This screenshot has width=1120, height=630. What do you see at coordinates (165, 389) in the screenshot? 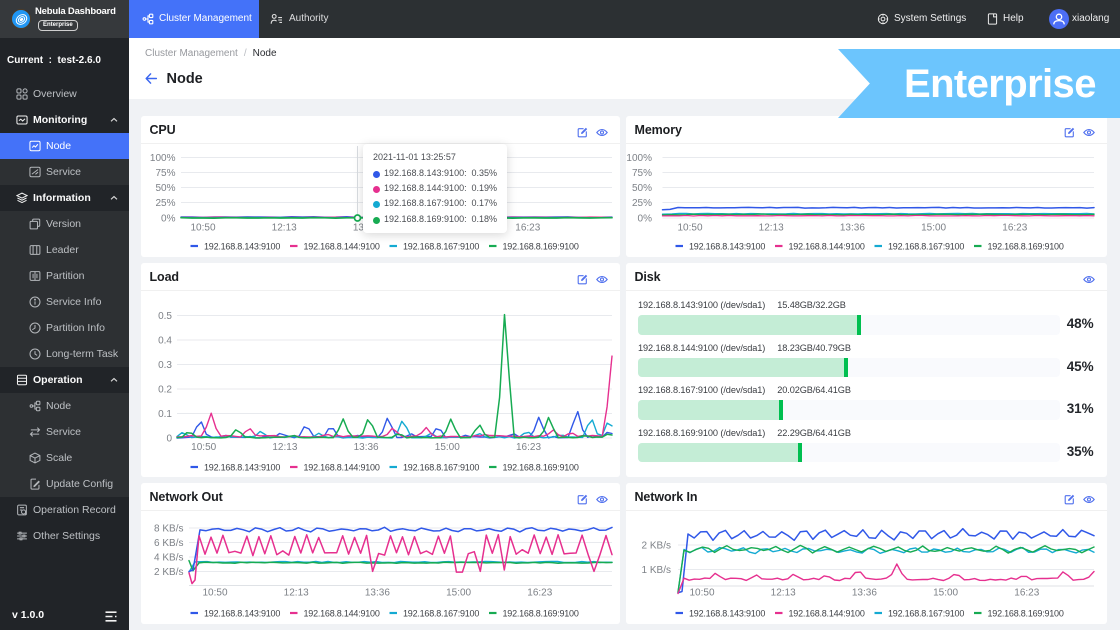
I see `svg-text: 0.2` at bounding box center [165, 389].